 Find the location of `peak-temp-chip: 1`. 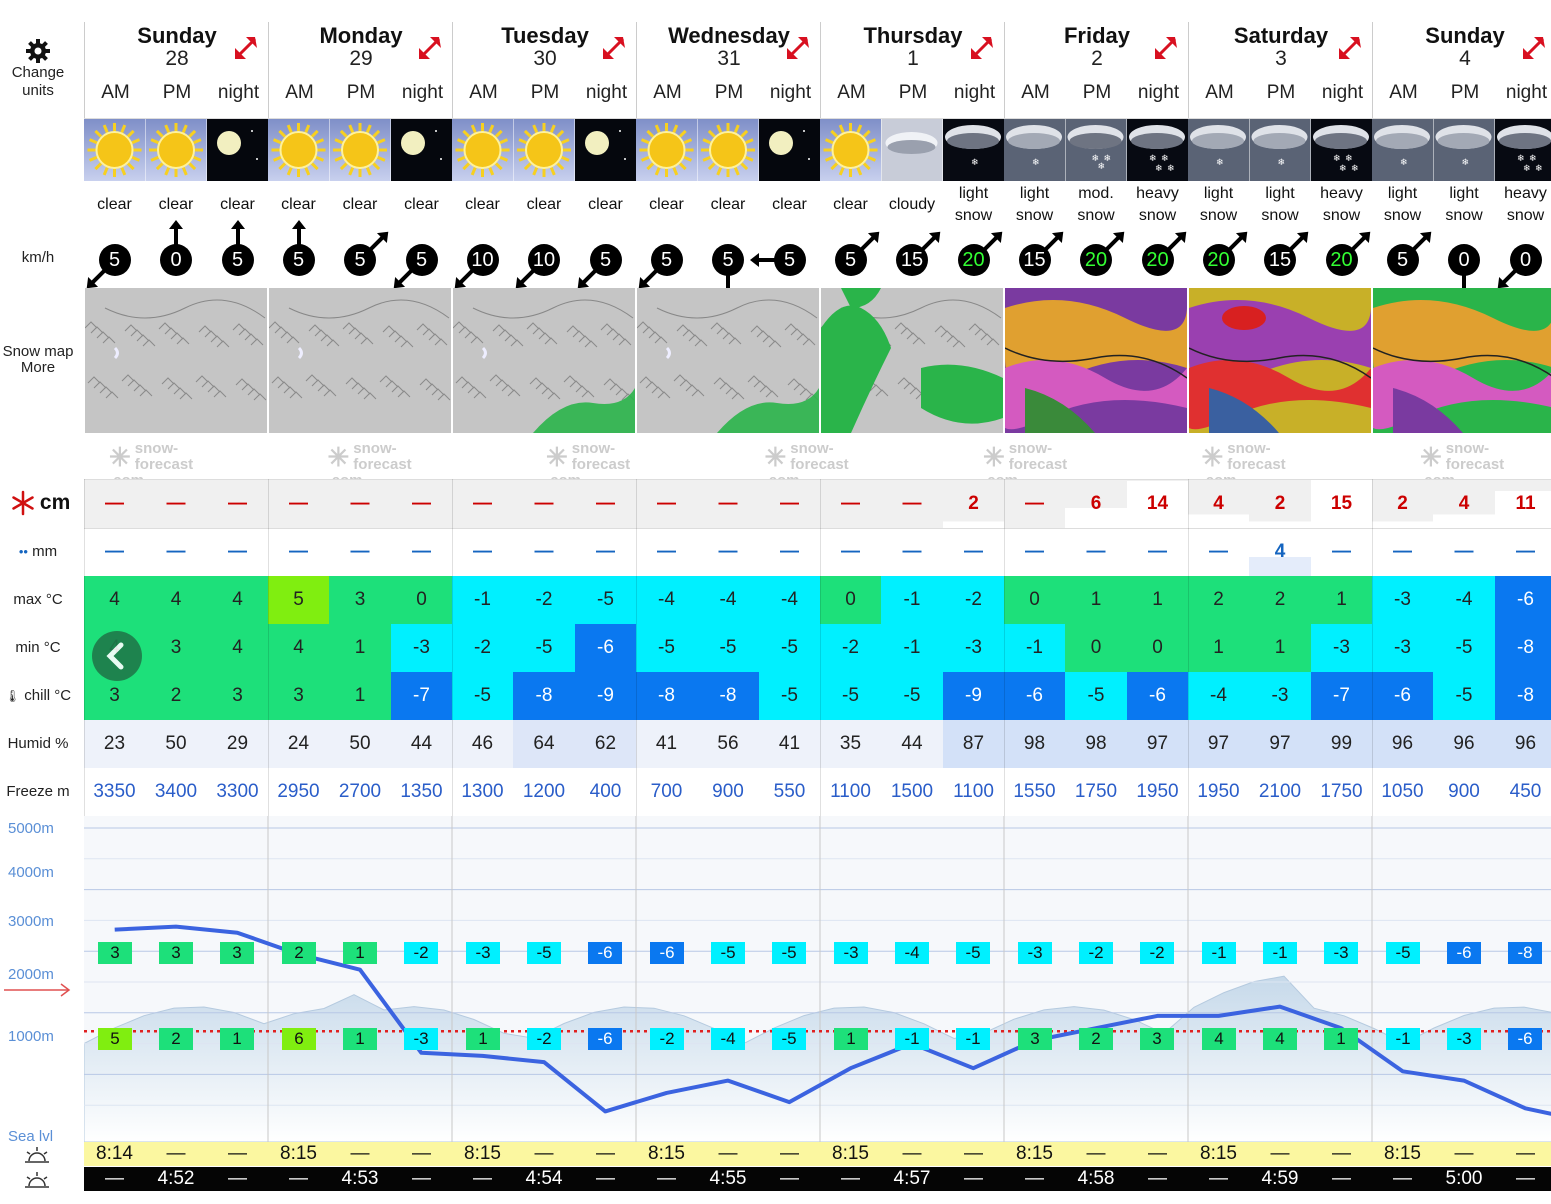

peak-temp-chip: 1 is located at coordinates (360, 953).